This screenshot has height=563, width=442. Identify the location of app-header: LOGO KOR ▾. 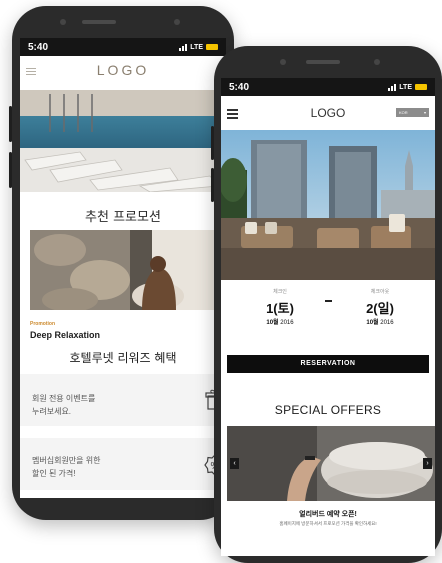
(328, 113).